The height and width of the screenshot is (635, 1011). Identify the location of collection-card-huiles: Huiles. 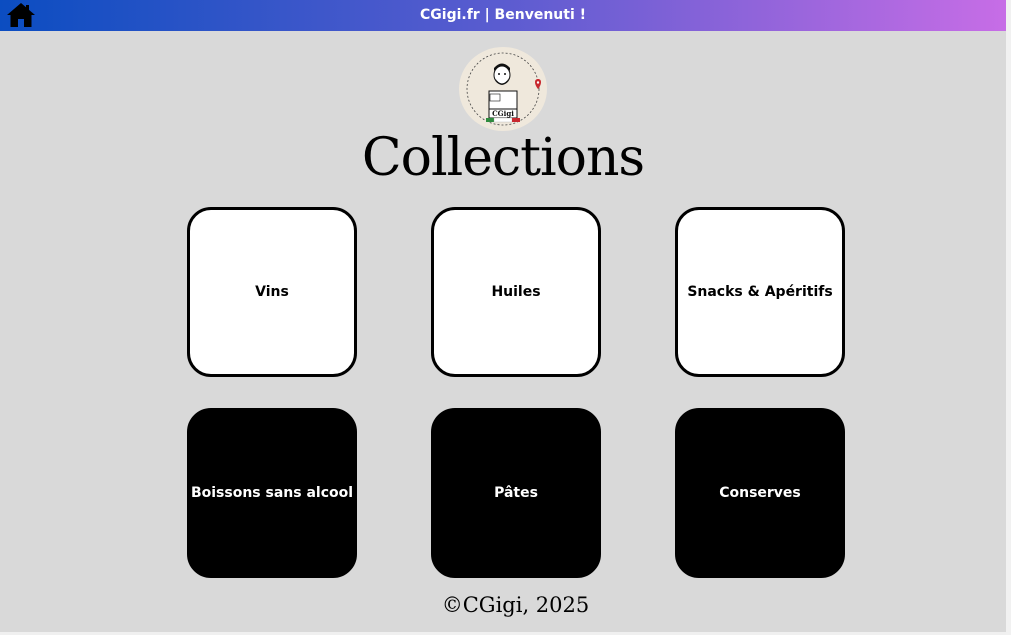
(516, 292).